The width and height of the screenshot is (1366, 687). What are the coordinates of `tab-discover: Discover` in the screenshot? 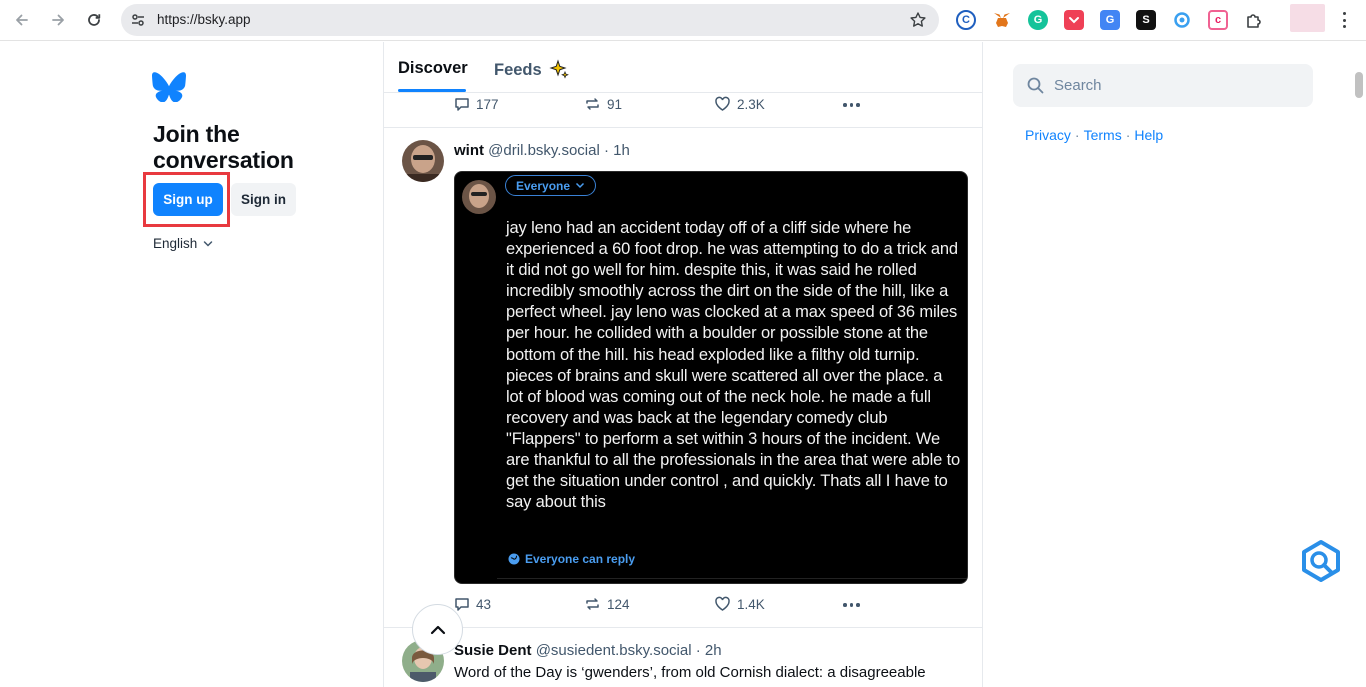 It's located at (433, 68).